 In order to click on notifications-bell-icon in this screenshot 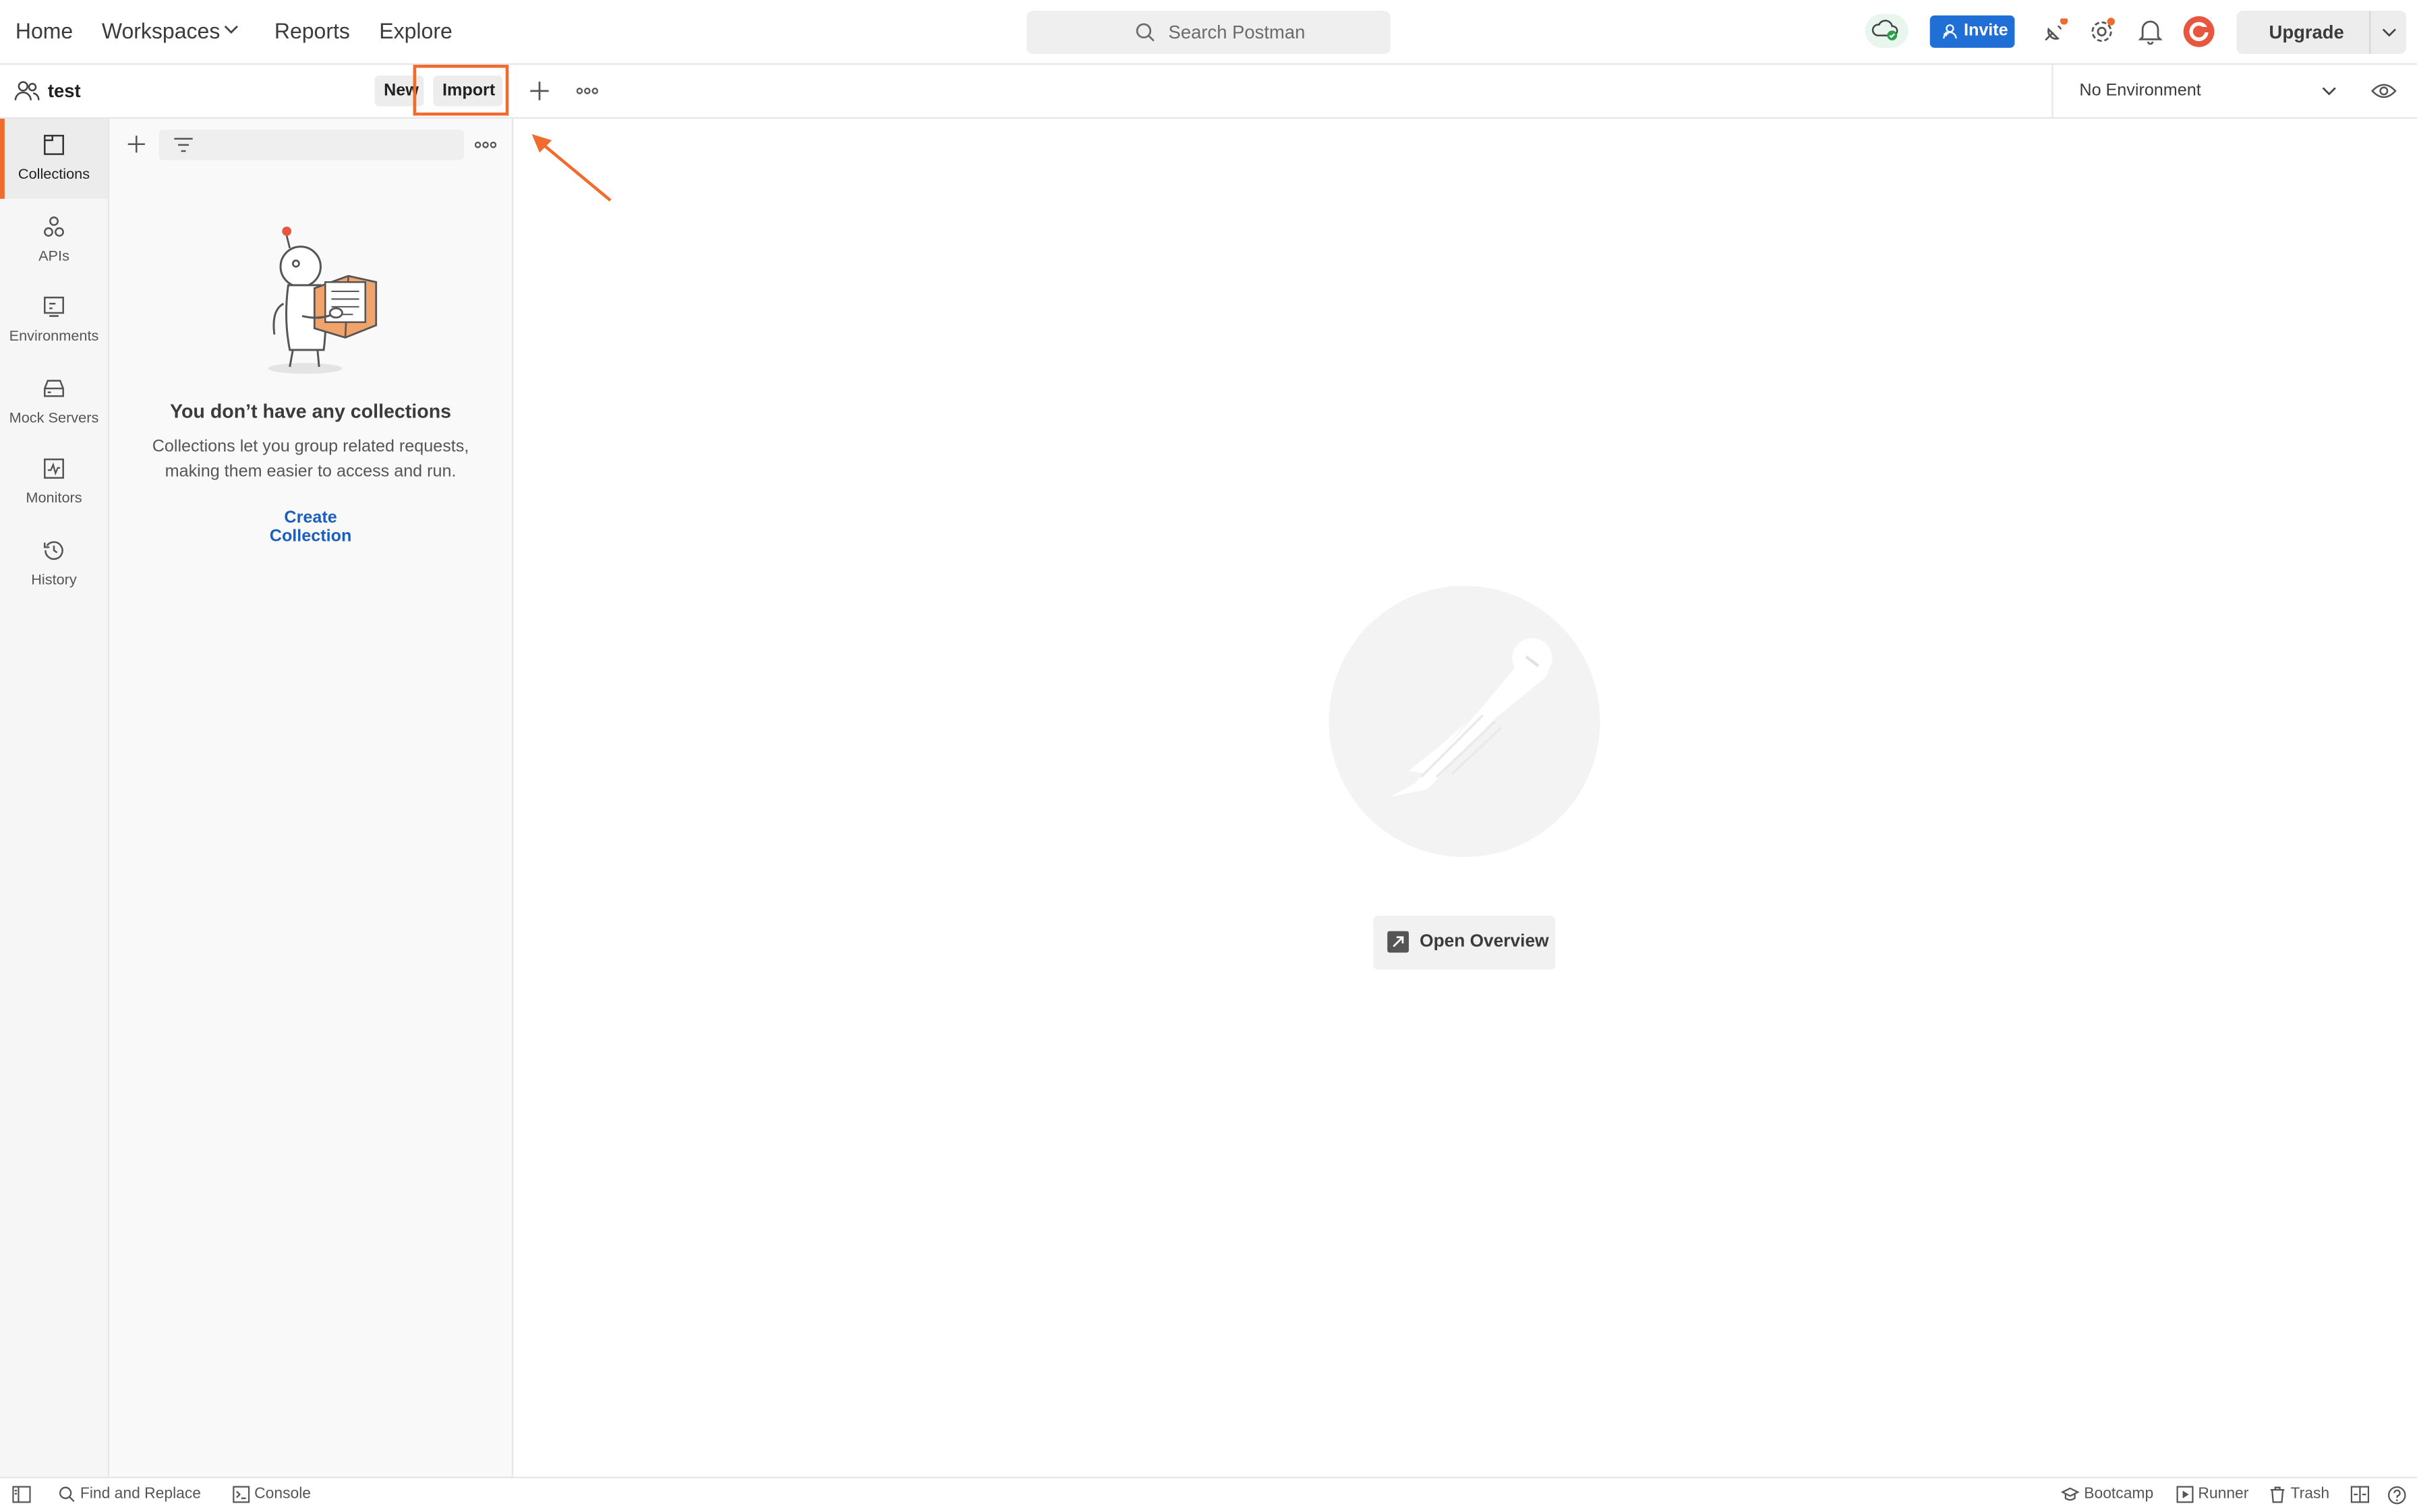, I will do `click(2150, 32)`.